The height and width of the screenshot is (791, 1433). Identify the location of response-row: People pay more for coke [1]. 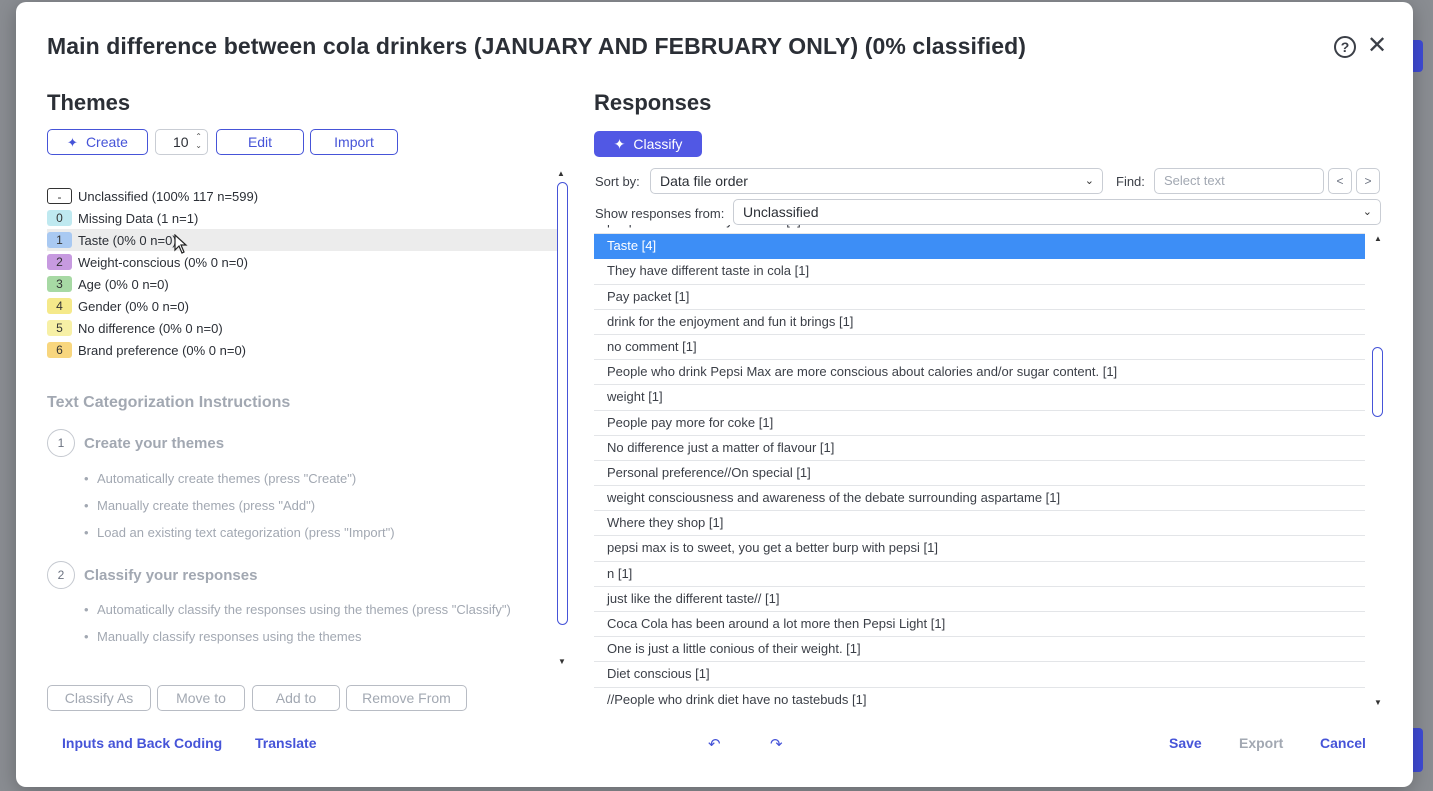
(979, 423).